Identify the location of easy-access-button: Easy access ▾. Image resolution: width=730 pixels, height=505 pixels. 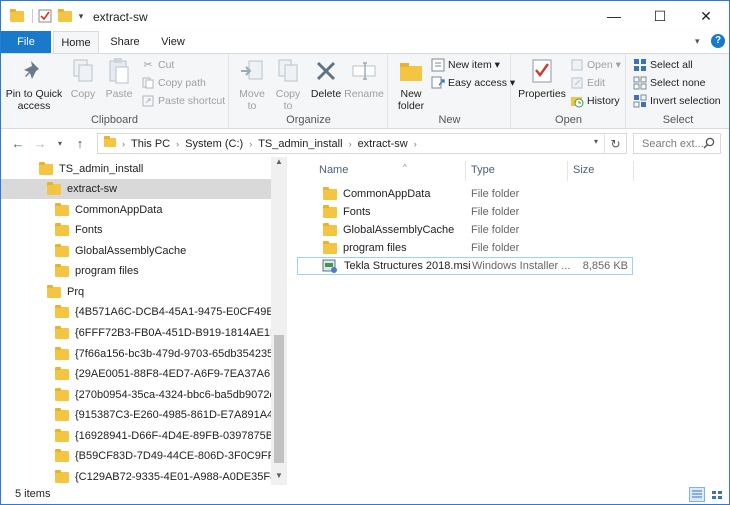
(473, 83).